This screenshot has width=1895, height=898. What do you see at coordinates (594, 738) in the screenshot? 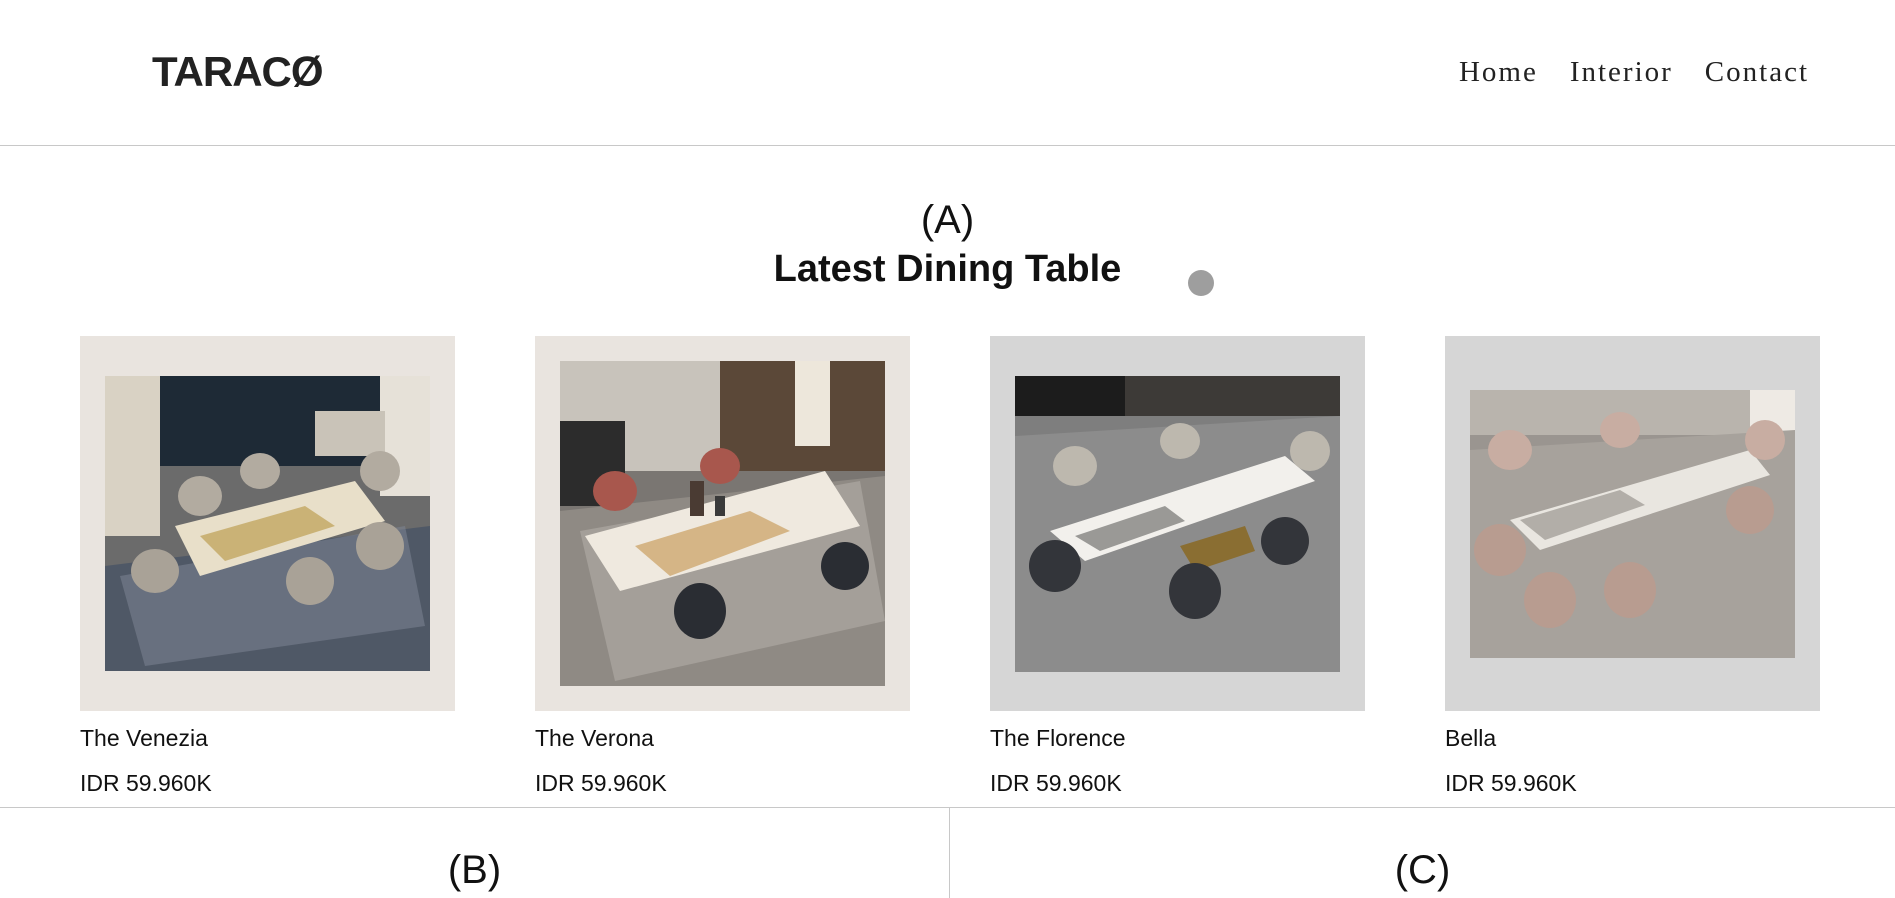
I see `product-name: The Verona` at bounding box center [594, 738].